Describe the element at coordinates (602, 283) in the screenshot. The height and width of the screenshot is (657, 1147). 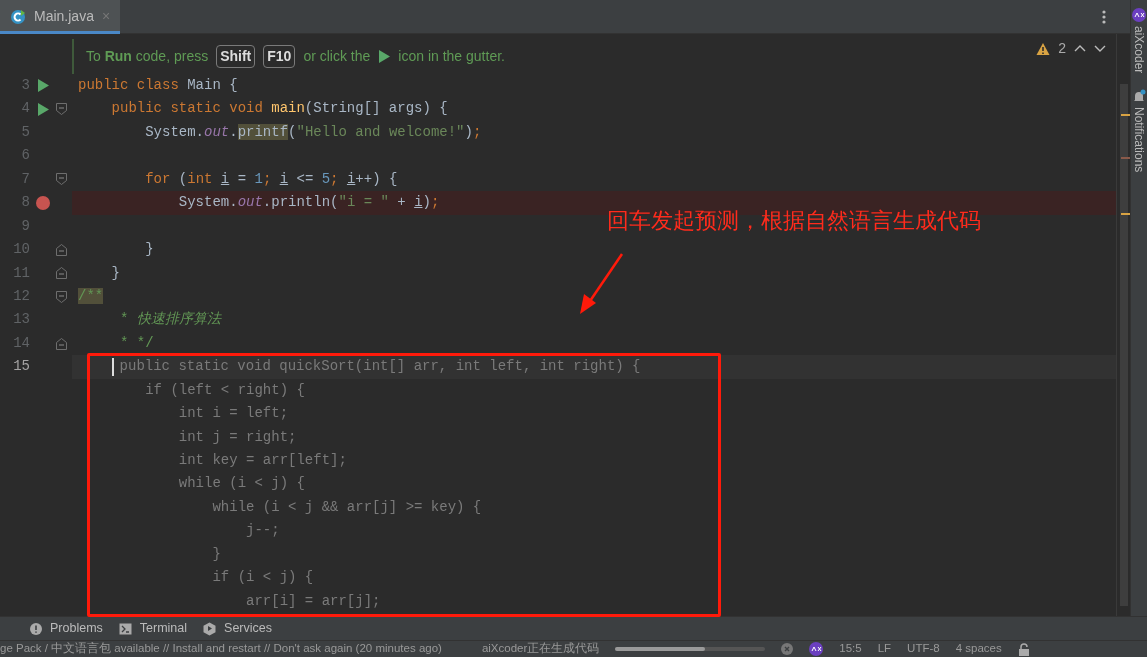
I see `annotation-arrow` at that location.